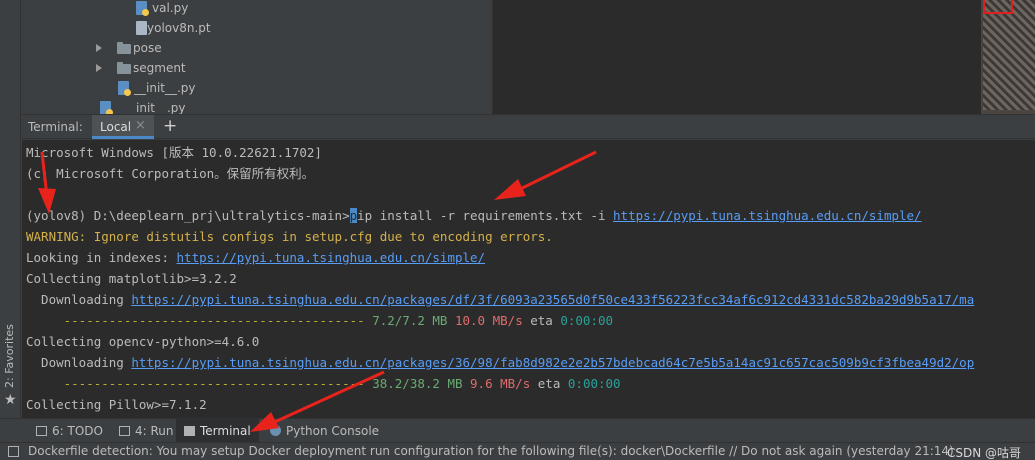 This screenshot has width=1035, height=460. What do you see at coordinates (225, 431) in the screenshot?
I see `terminal-tool-label: Terminal` at bounding box center [225, 431].